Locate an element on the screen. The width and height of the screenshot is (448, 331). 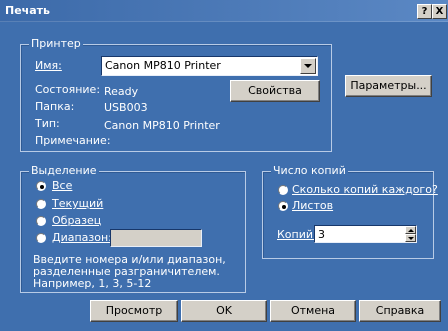
cancel-button: Отмена is located at coordinates (313, 311).